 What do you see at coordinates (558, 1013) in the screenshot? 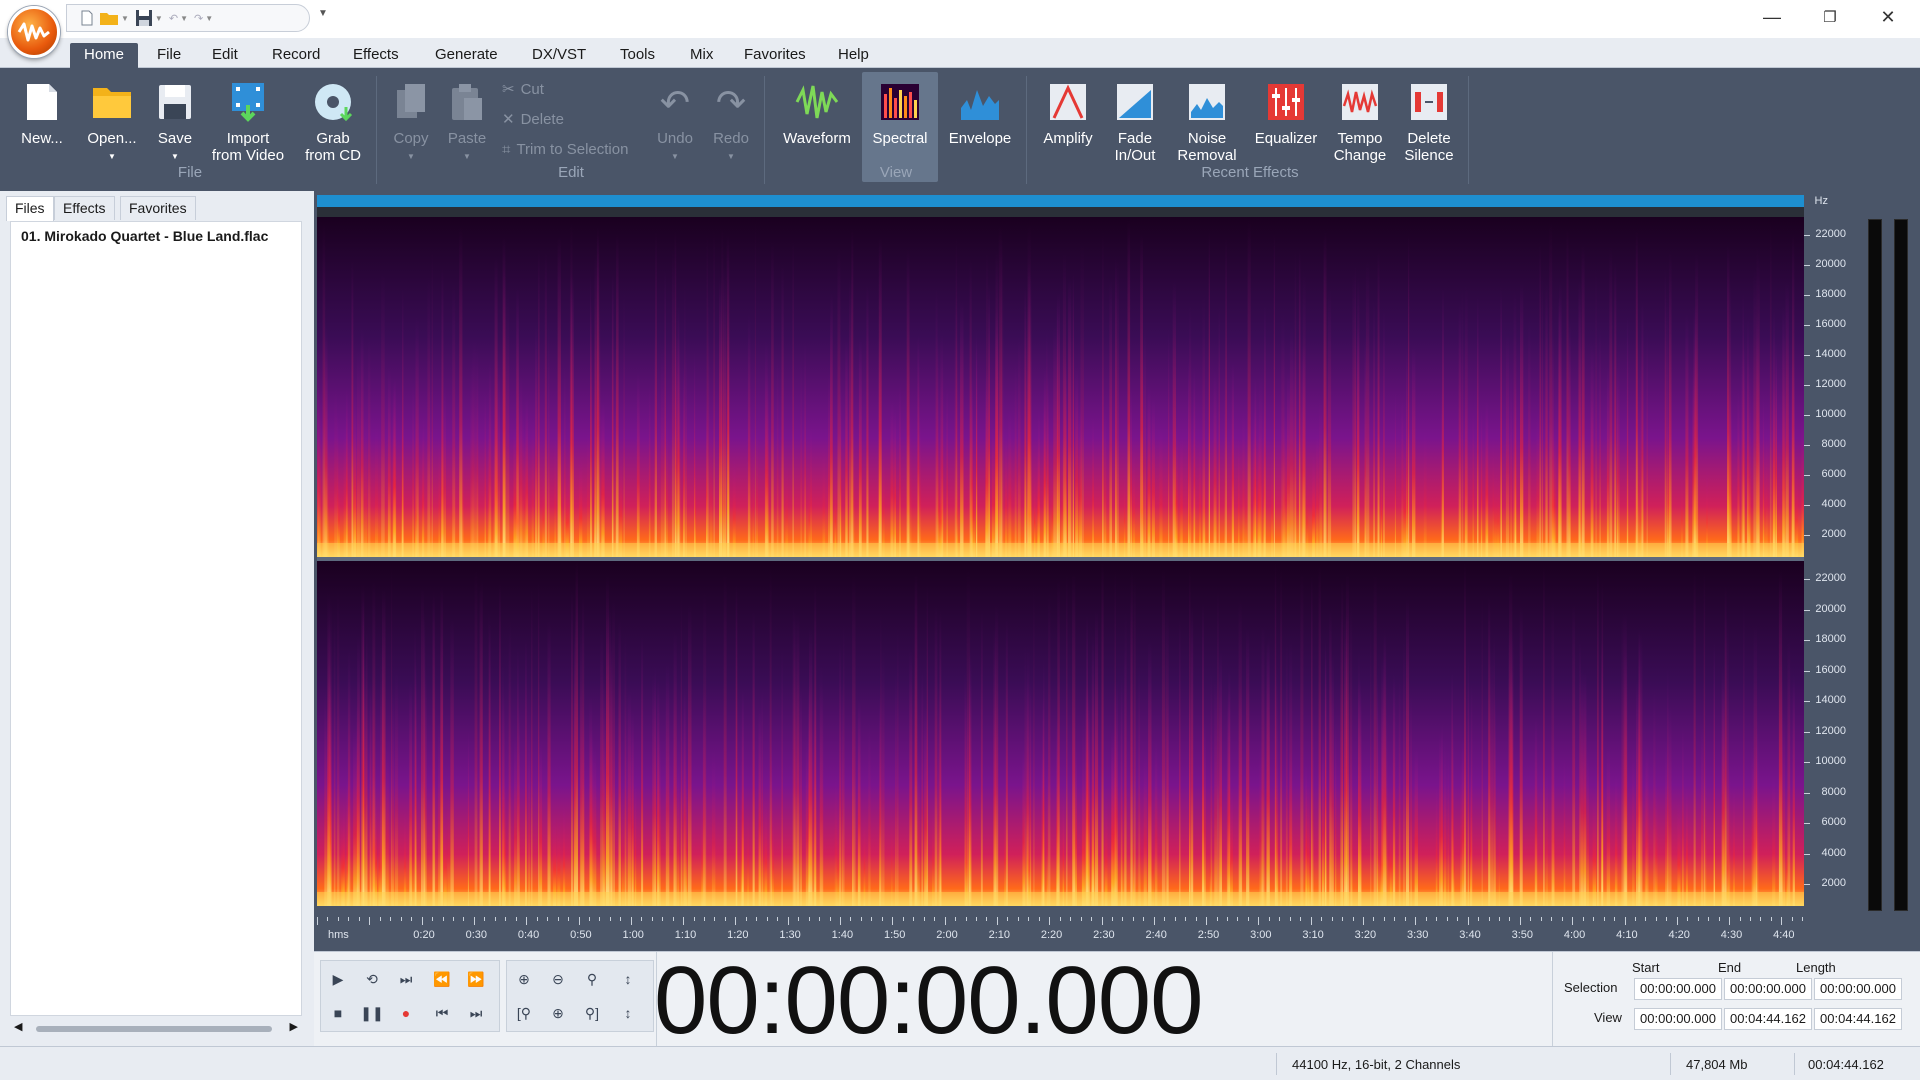
I see `zoom-selection-in-icon: ⊕` at bounding box center [558, 1013].